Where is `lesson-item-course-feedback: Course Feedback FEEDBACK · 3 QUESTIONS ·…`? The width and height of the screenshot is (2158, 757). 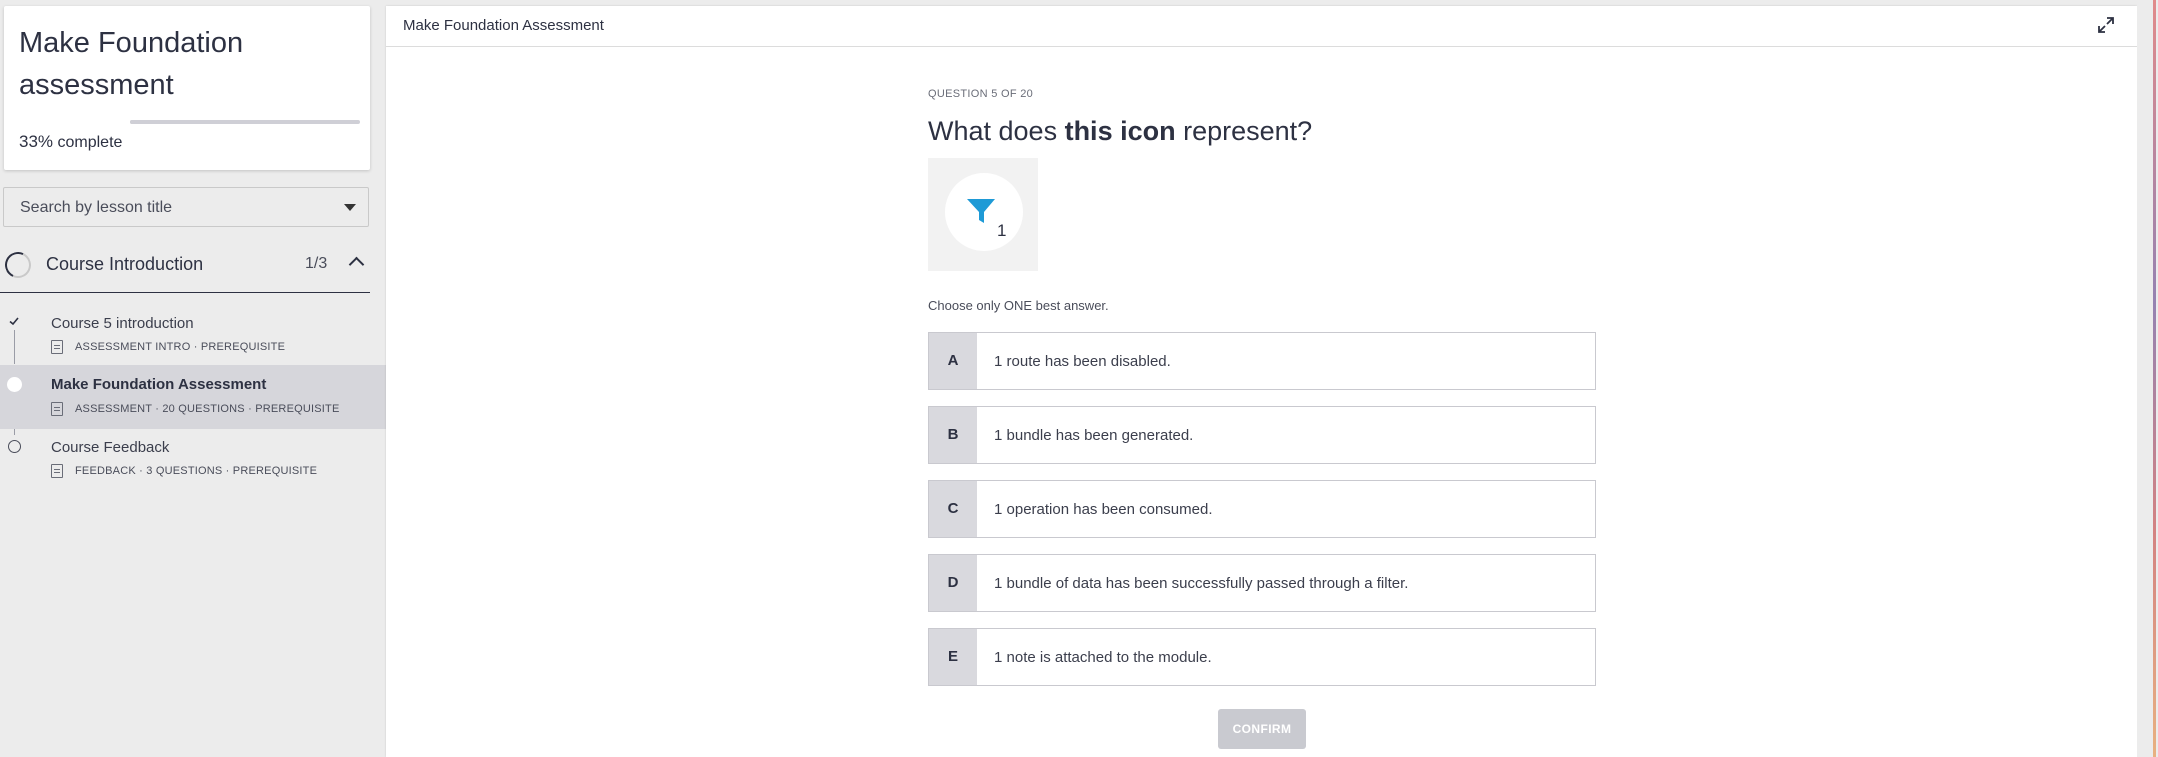 lesson-item-course-feedback: Course Feedback FEEDBACK · 3 QUESTIONS ·… is located at coordinates (193, 461).